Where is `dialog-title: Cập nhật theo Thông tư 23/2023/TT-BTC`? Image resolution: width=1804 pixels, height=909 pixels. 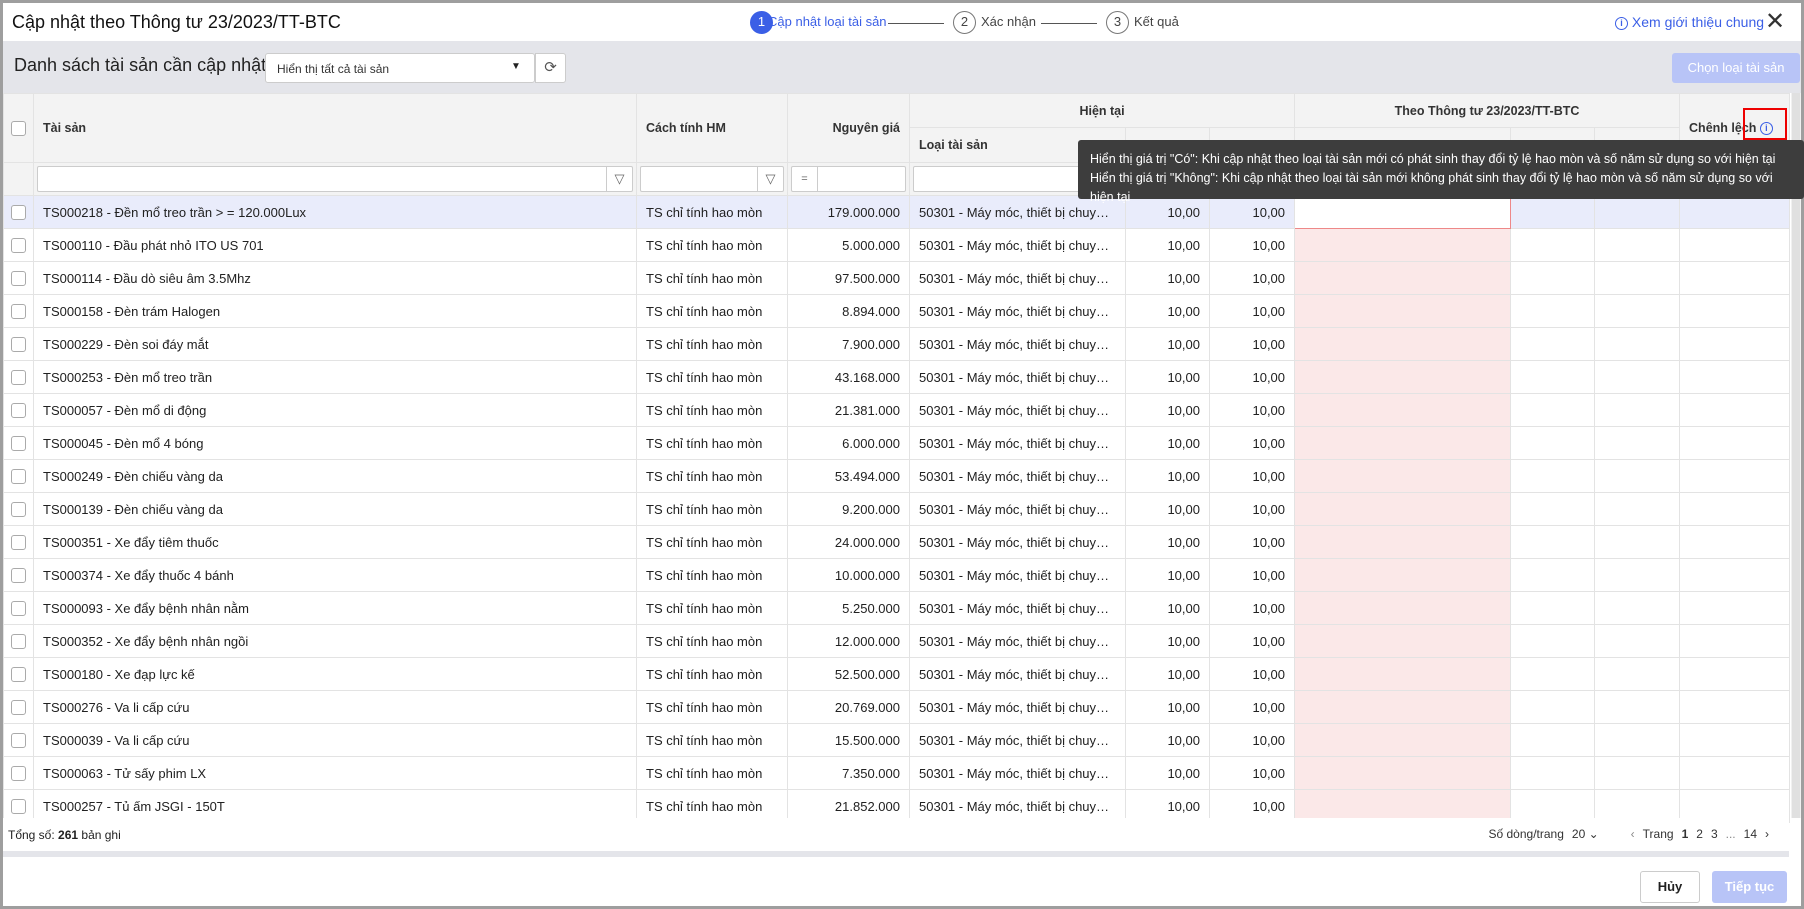
dialog-title: Cập nhật theo Thông tư 23/2023/TT-BTC is located at coordinates (176, 22).